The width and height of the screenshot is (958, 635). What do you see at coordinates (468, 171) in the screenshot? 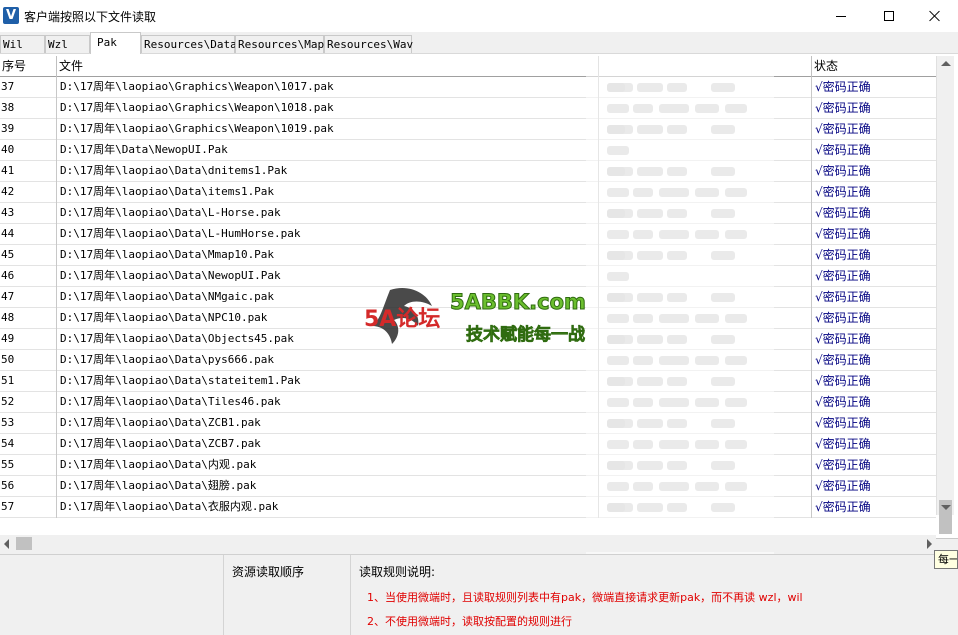
I see `table-row: 41 D:\17周年\laopiao\Data\dnitems1.Pak √密码正确` at bounding box center [468, 171].